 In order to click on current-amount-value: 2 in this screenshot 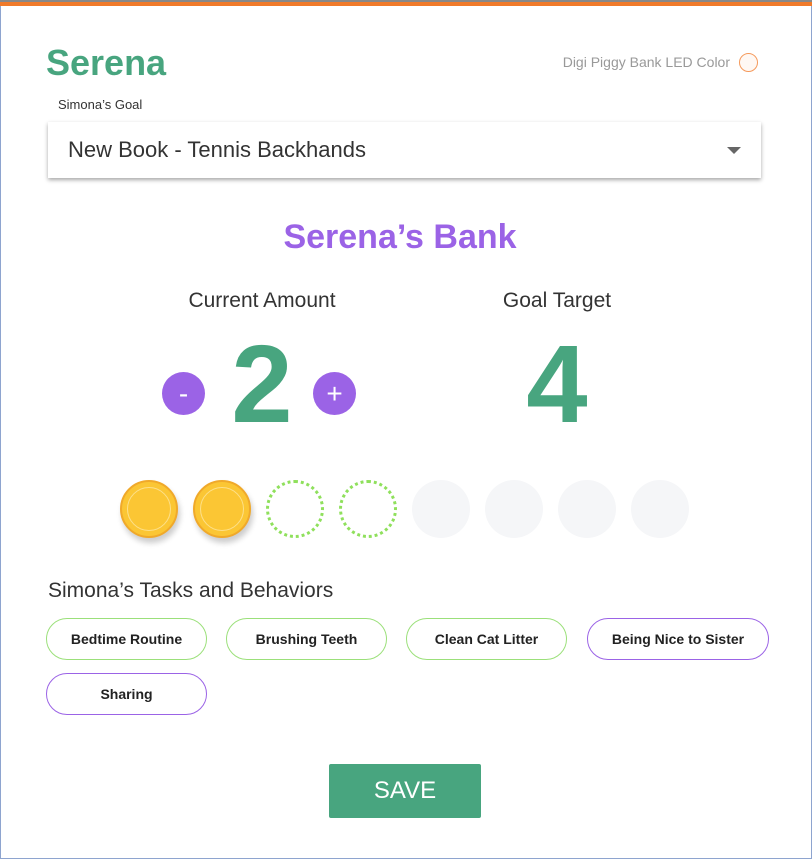, I will do `click(262, 384)`.